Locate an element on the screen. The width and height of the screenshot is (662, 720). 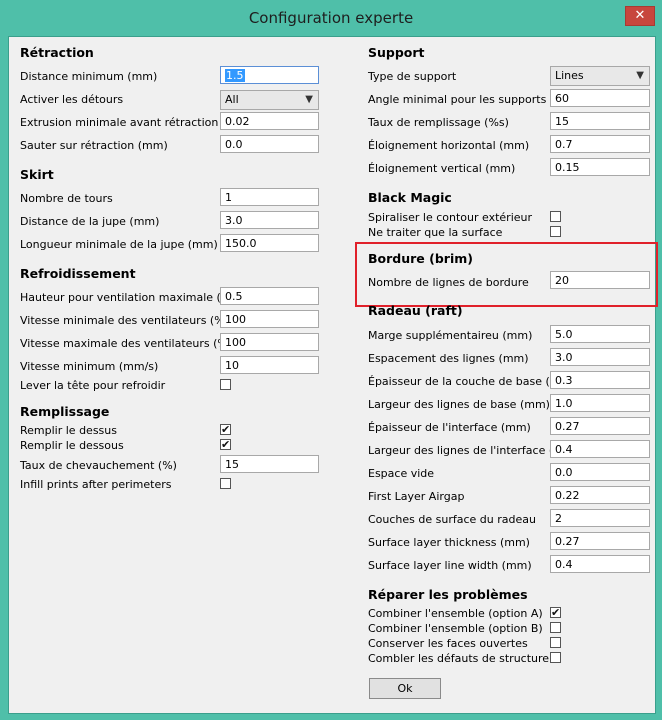
union-b-label: Combiner l'ensemble (option B) is located at coordinates (455, 628).